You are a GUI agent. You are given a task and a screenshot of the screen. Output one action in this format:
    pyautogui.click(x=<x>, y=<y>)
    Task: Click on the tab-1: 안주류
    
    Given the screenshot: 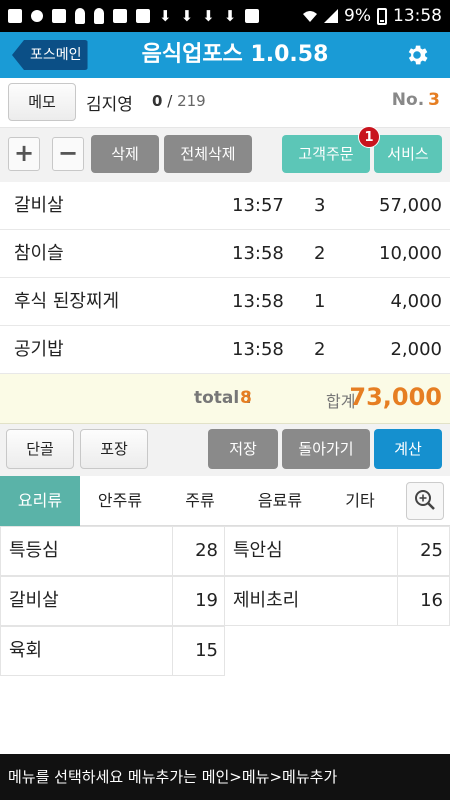 What is the action you would take?
    pyautogui.click(x=120, y=501)
    